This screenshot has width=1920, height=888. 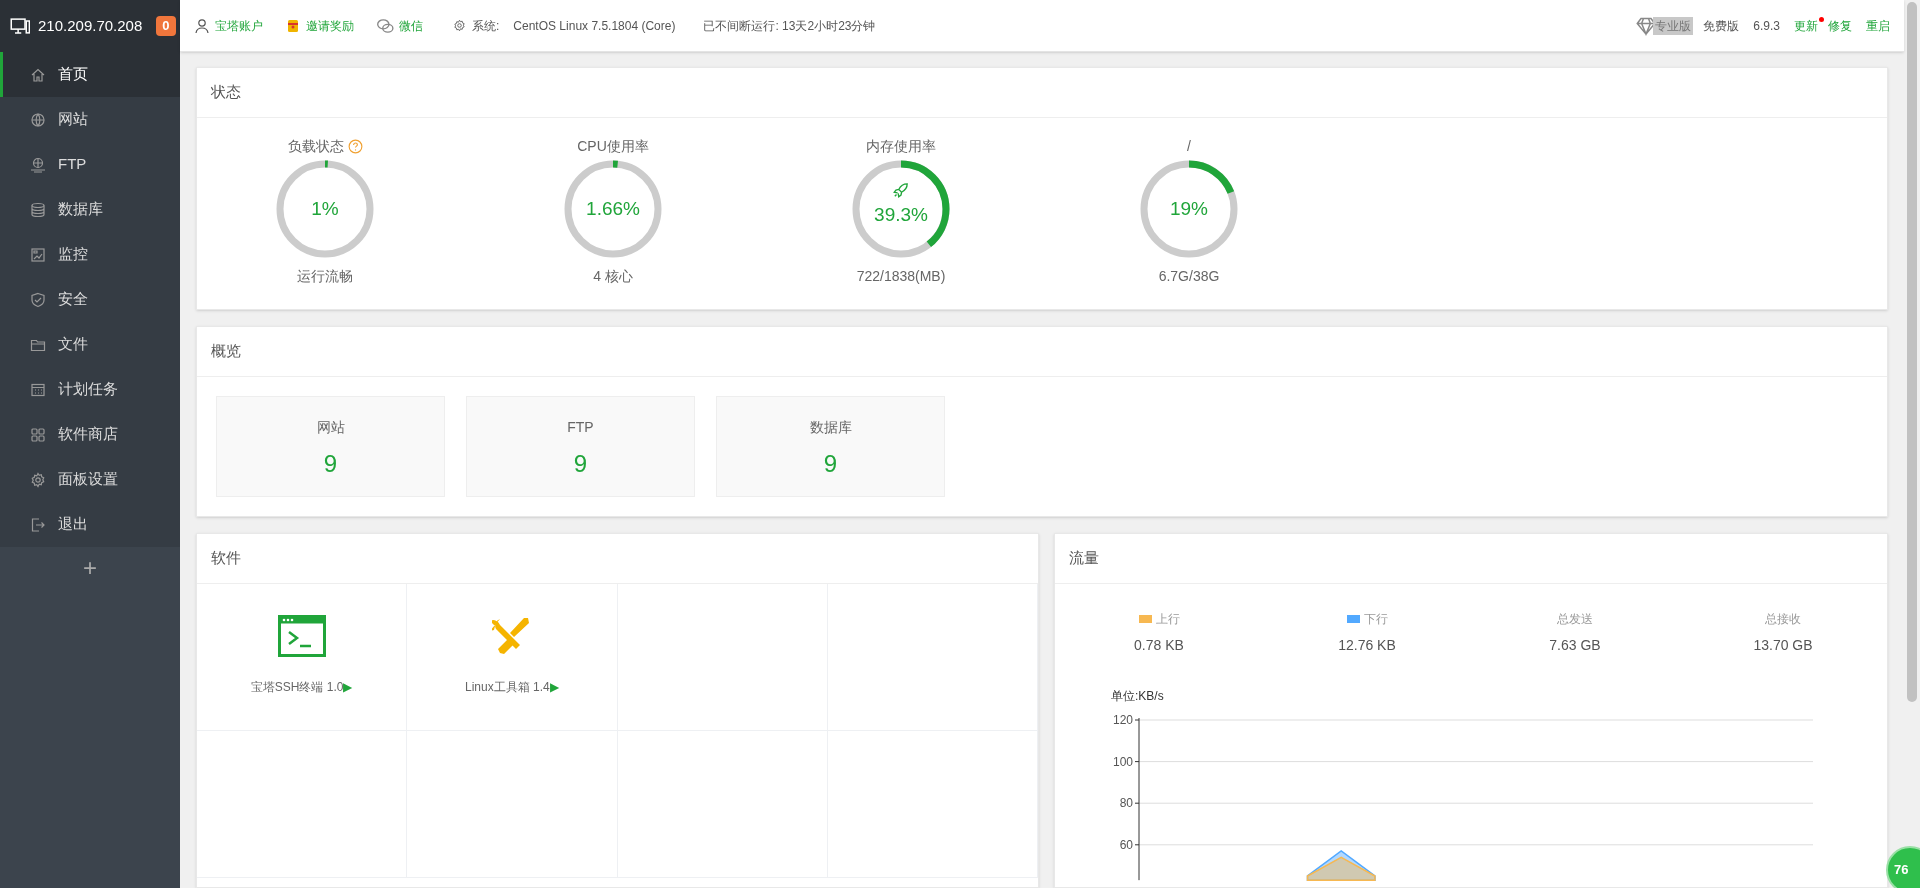 What do you see at coordinates (90, 479) in the screenshot?
I see `sidebar-item: 面板设置` at bounding box center [90, 479].